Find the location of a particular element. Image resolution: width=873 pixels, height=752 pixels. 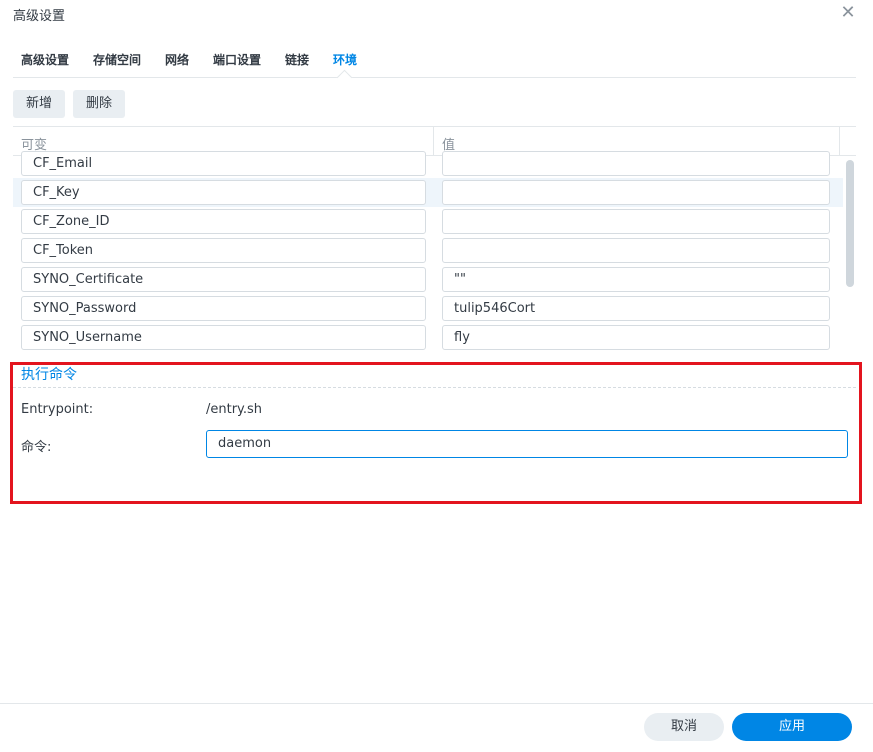

entrypoint-value: /entry.sh is located at coordinates (234, 409).